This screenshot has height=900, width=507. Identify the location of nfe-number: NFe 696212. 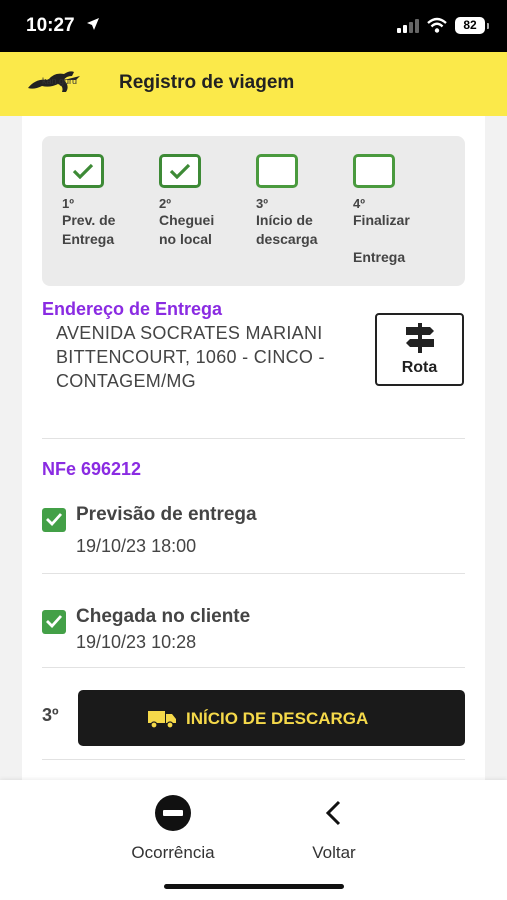
(92, 469).